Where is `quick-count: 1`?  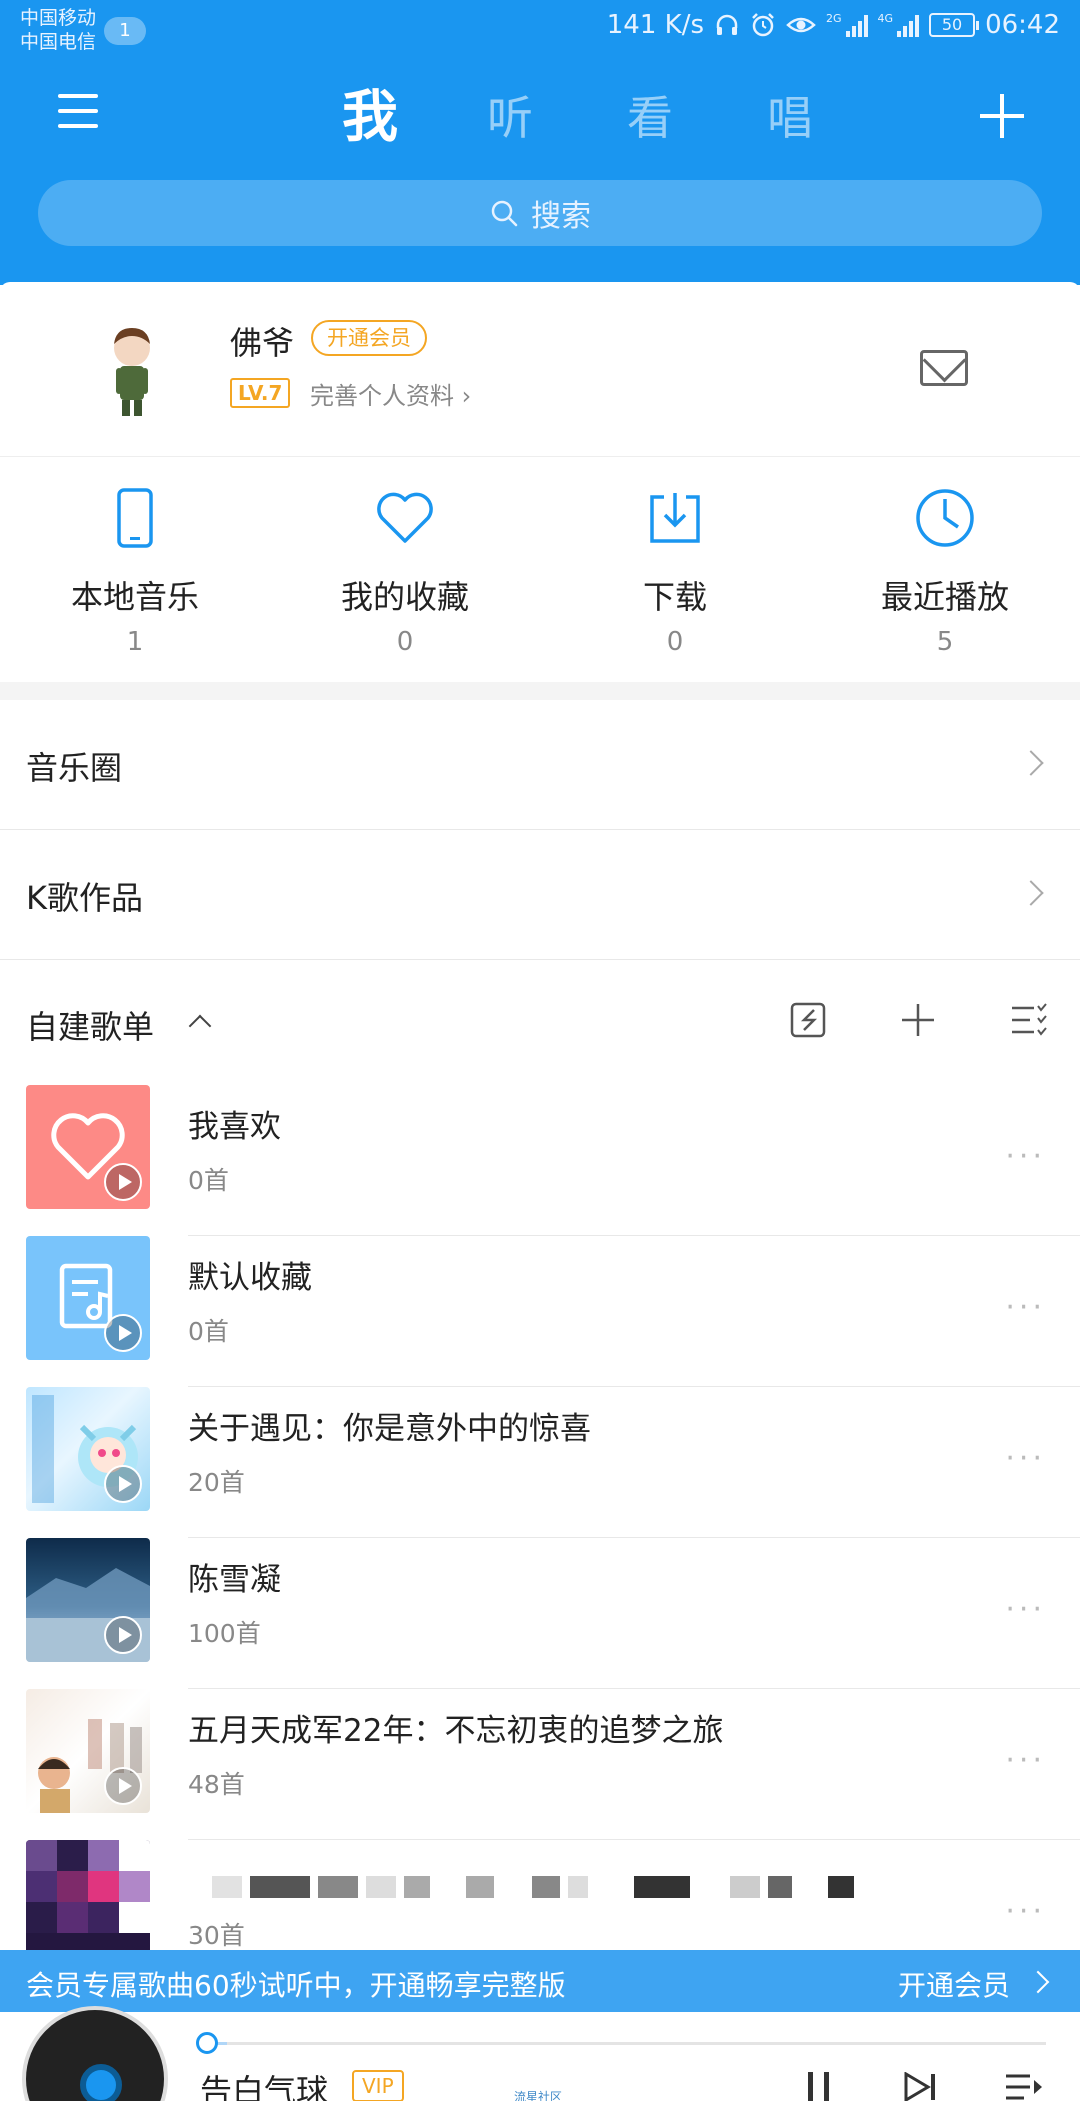 quick-count: 1 is located at coordinates (135, 642).